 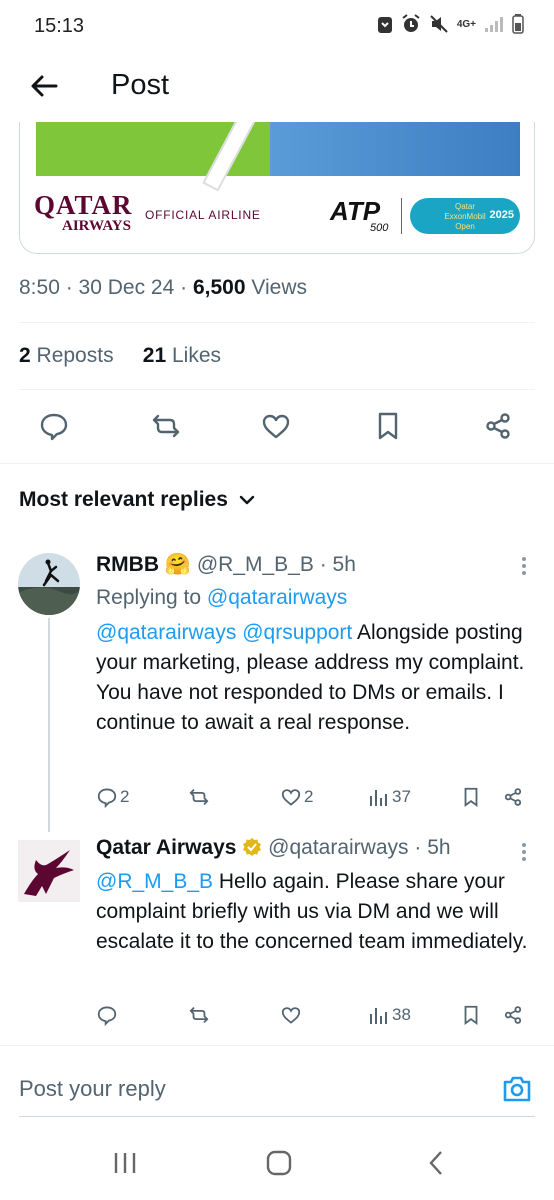 What do you see at coordinates (277, 799) in the screenshot?
I see `reply-actions: 2 2 37` at bounding box center [277, 799].